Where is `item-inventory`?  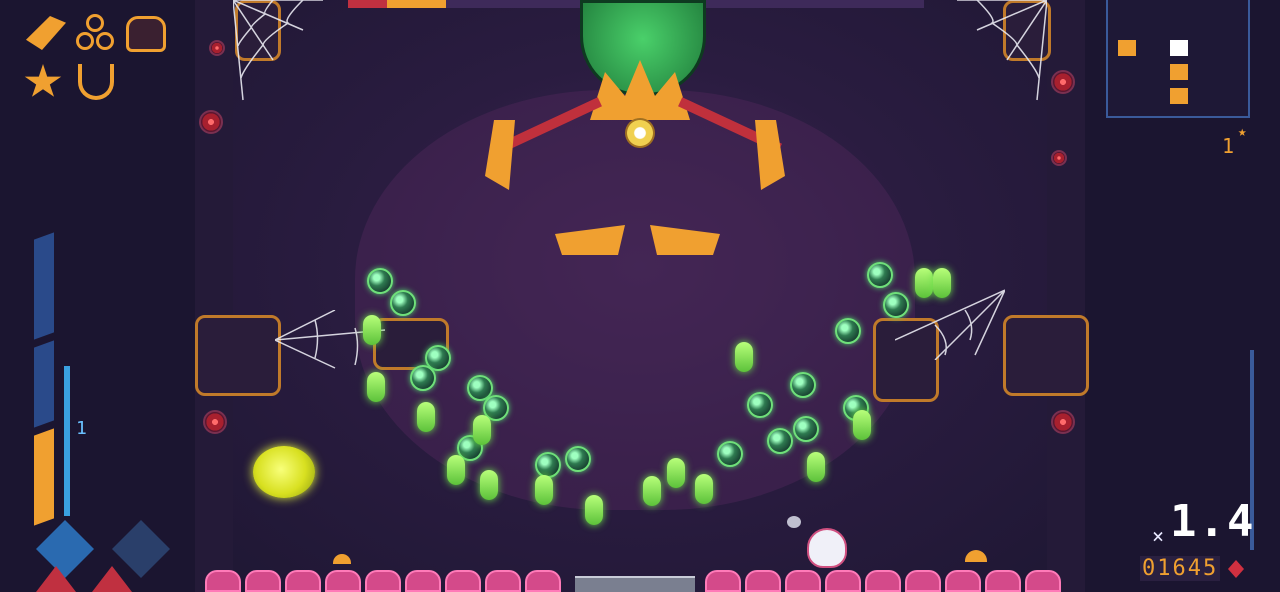 item-inventory is located at coordinates (97, 59).